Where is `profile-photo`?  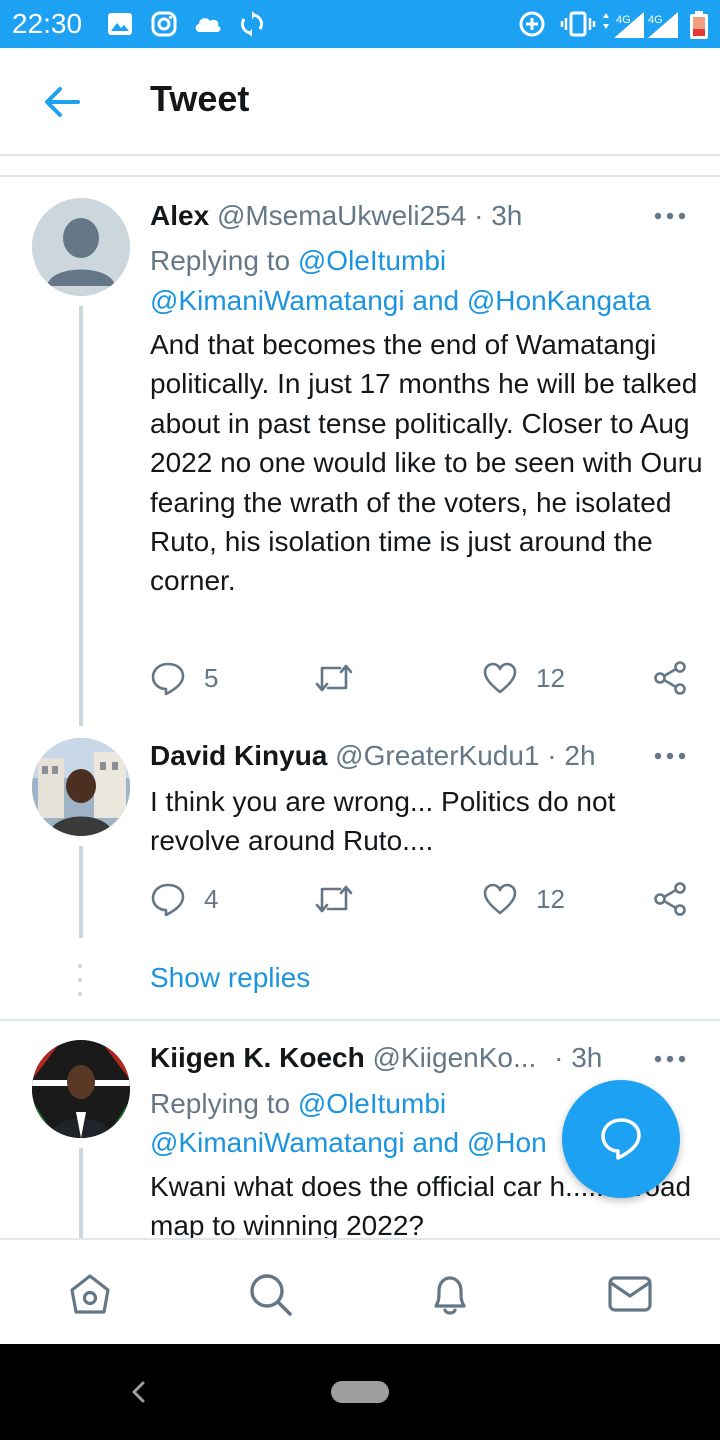 profile-photo is located at coordinates (81, 1089).